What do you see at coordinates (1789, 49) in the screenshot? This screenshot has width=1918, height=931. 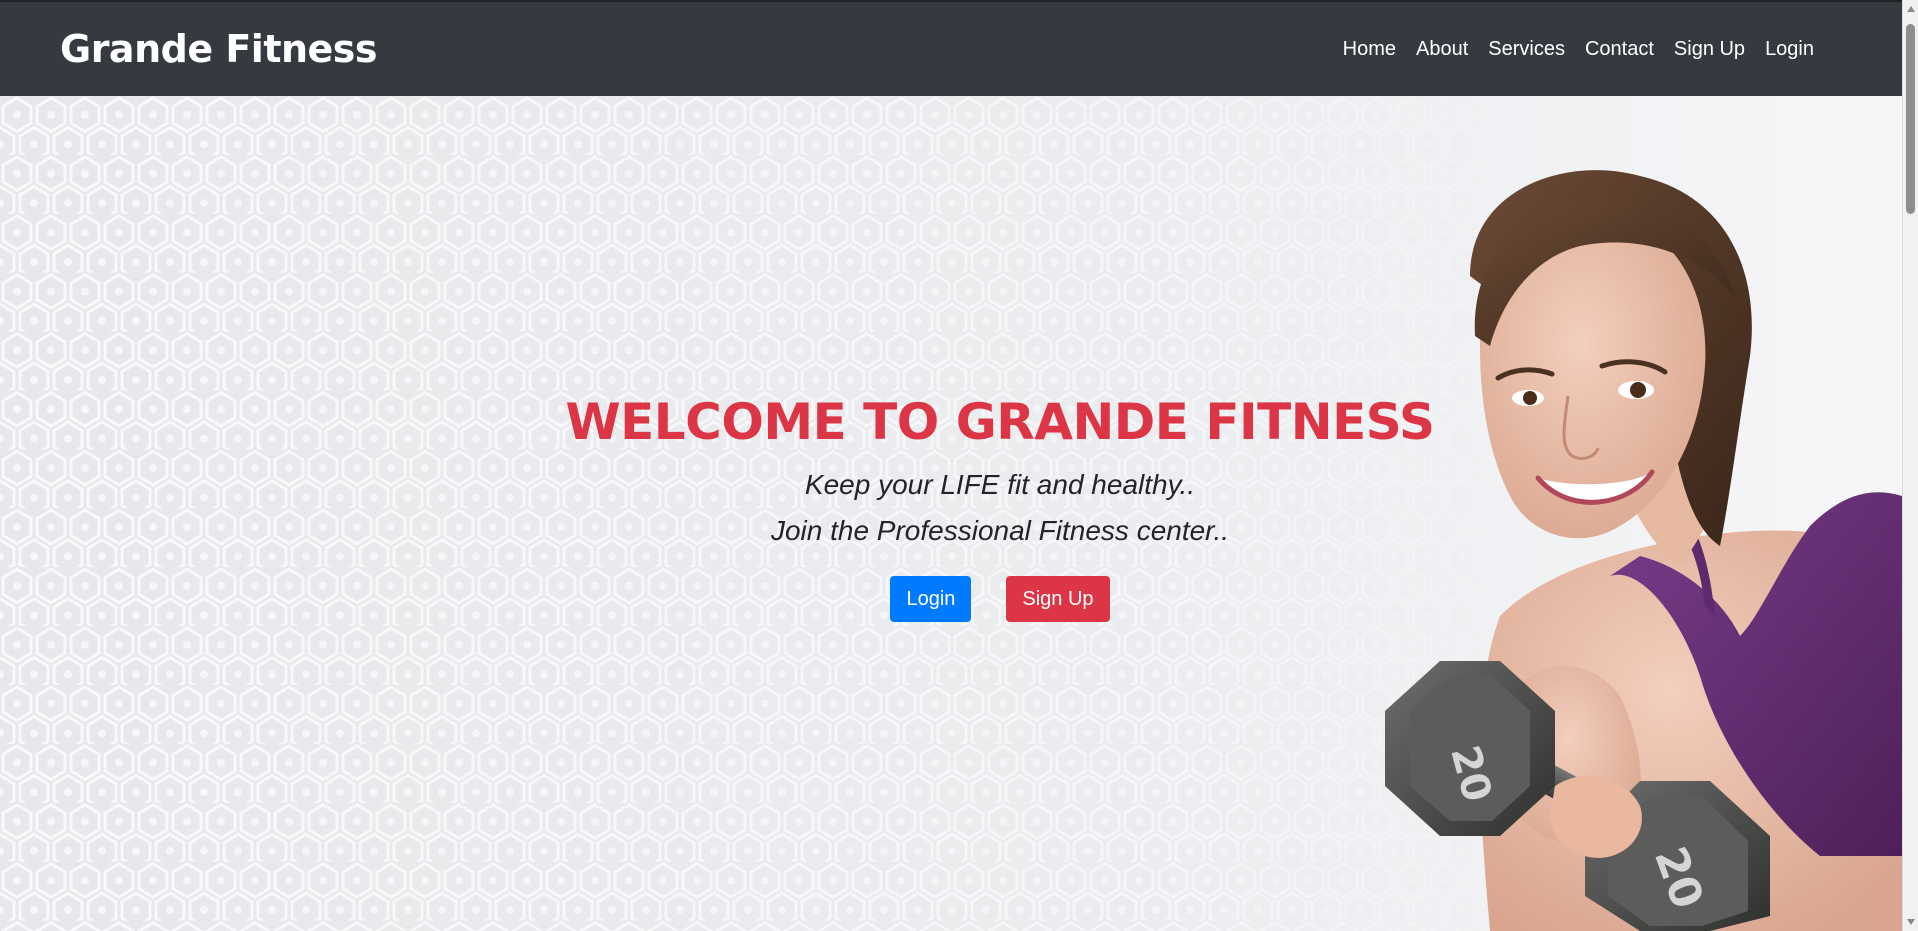 I see `nav-link-login: Login` at bounding box center [1789, 49].